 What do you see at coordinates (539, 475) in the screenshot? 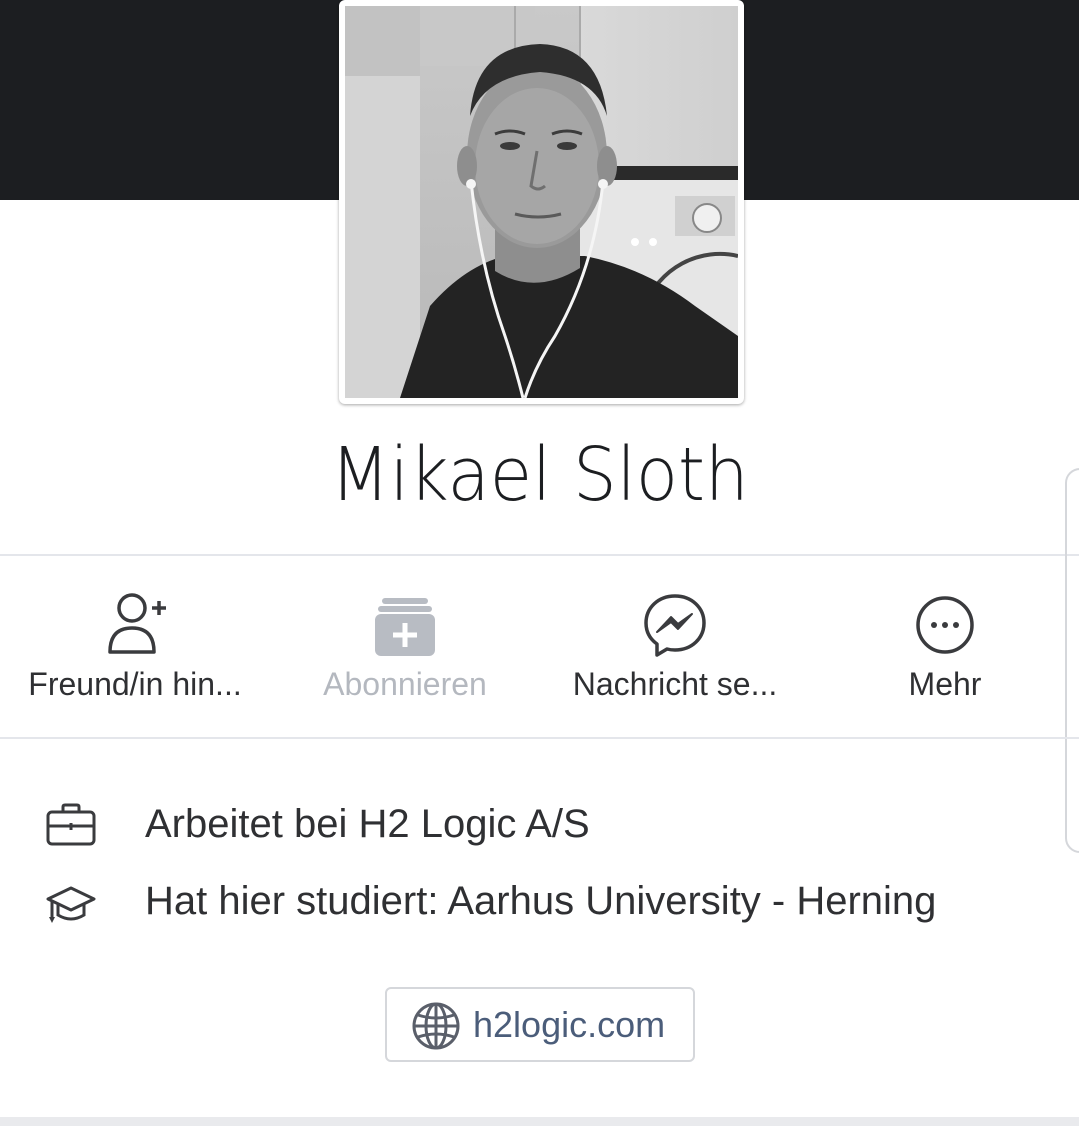
I see `profile-name: Mikael Sloth` at bounding box center [539, 475].